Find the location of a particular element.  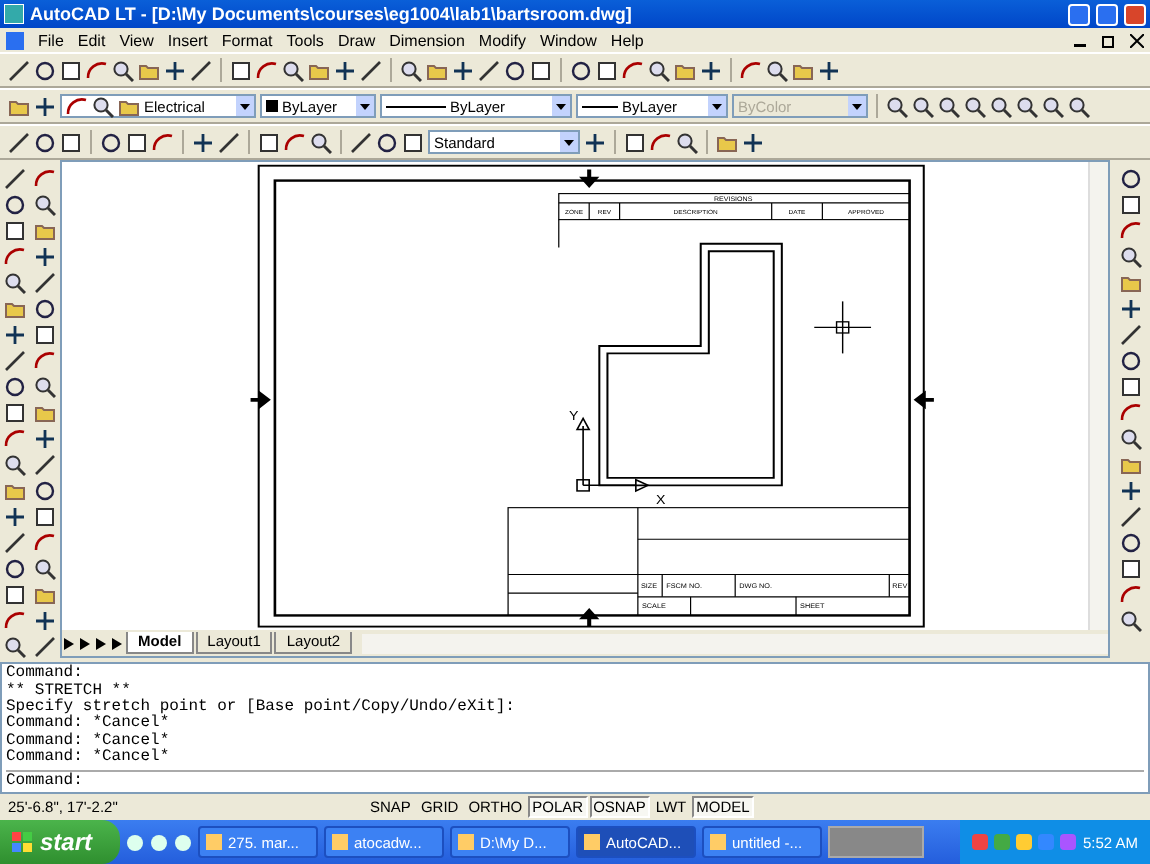

restore-icon is located at coordinates (1109, 40).